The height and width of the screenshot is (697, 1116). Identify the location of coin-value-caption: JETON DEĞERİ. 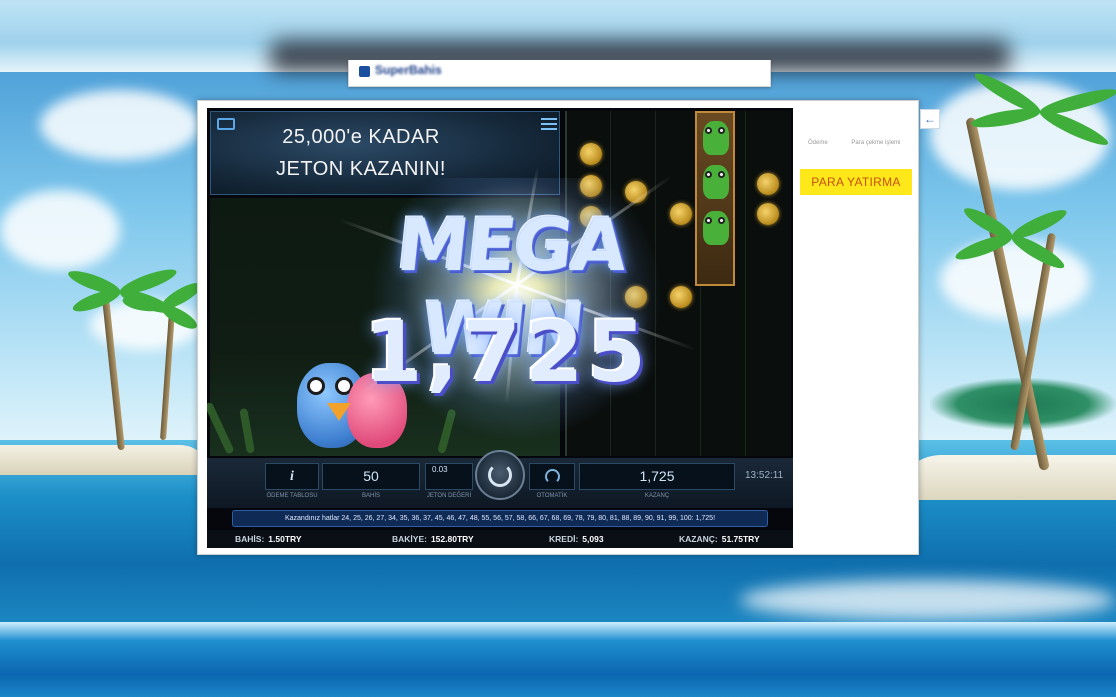
(449, 496).